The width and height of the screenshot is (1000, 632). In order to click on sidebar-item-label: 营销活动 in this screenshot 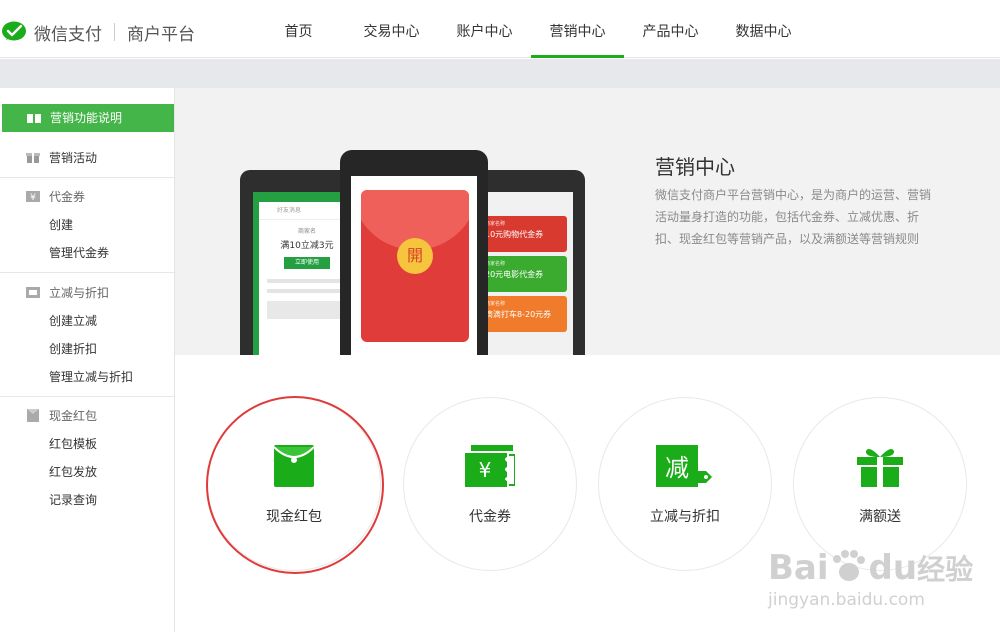, I will do `click(73, 158)`.